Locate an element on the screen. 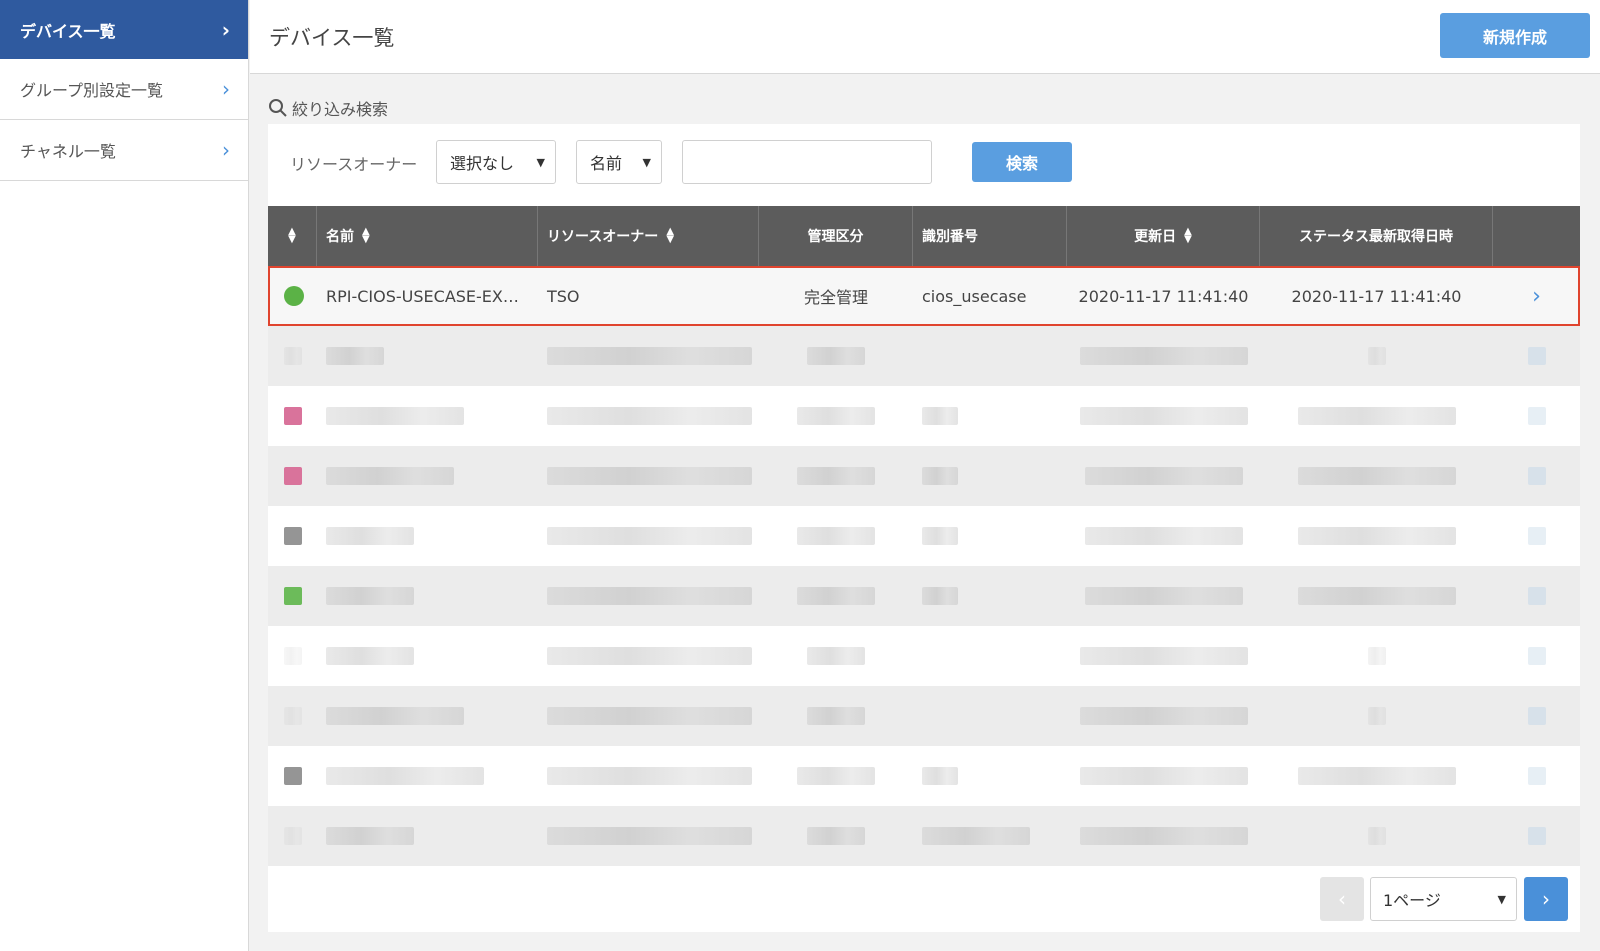 The height and width of the screenshot is (951, 1600). column-header-owner: リソースオーナー ▲ ▼ is located at coordinates (648, 236).